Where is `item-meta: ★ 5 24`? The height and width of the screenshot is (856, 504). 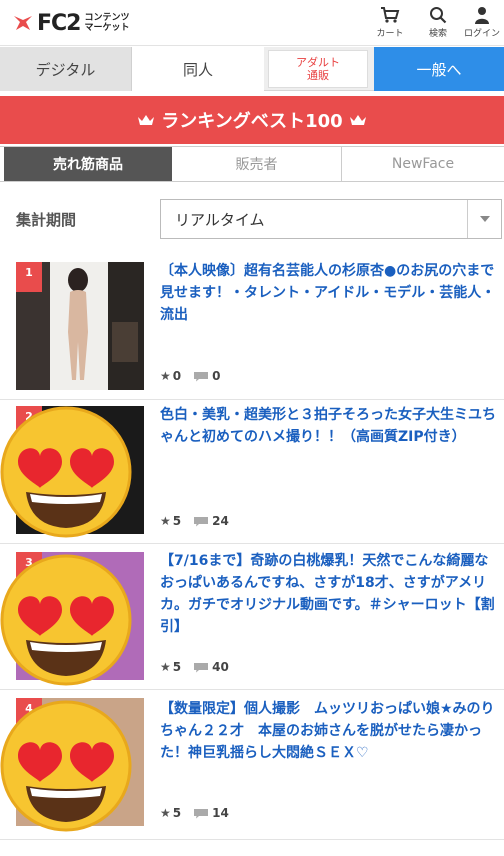
item-meta: ★ 5 24 is located at coordinates (194, 521).